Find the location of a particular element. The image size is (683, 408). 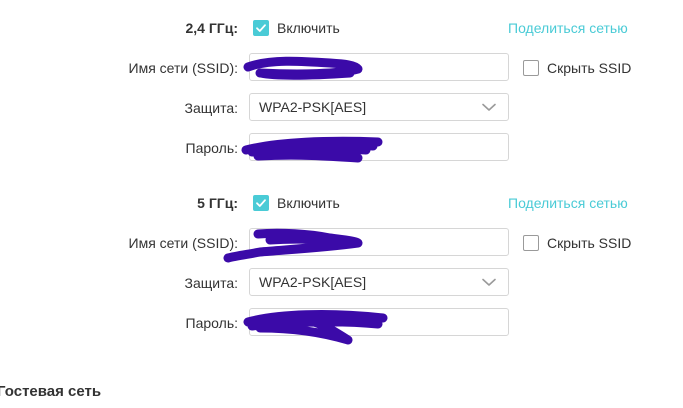

band-24-security-label: Защита: is located at coordinates (211, 108).